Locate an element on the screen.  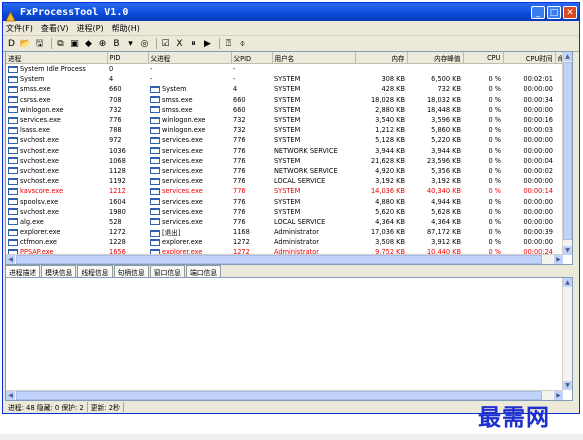
screen-icon: ▣ is located at coordinates (74, 43).